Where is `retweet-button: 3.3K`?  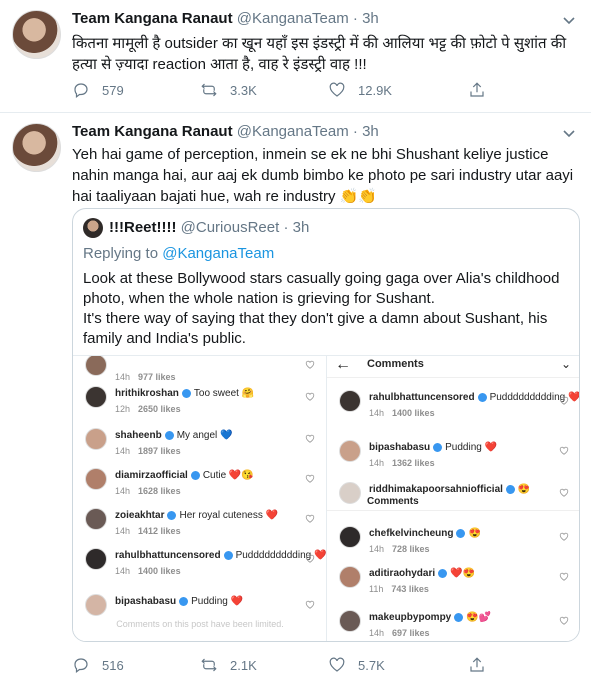 retweet-button: 3.3K is located at coordinates (264, 90).